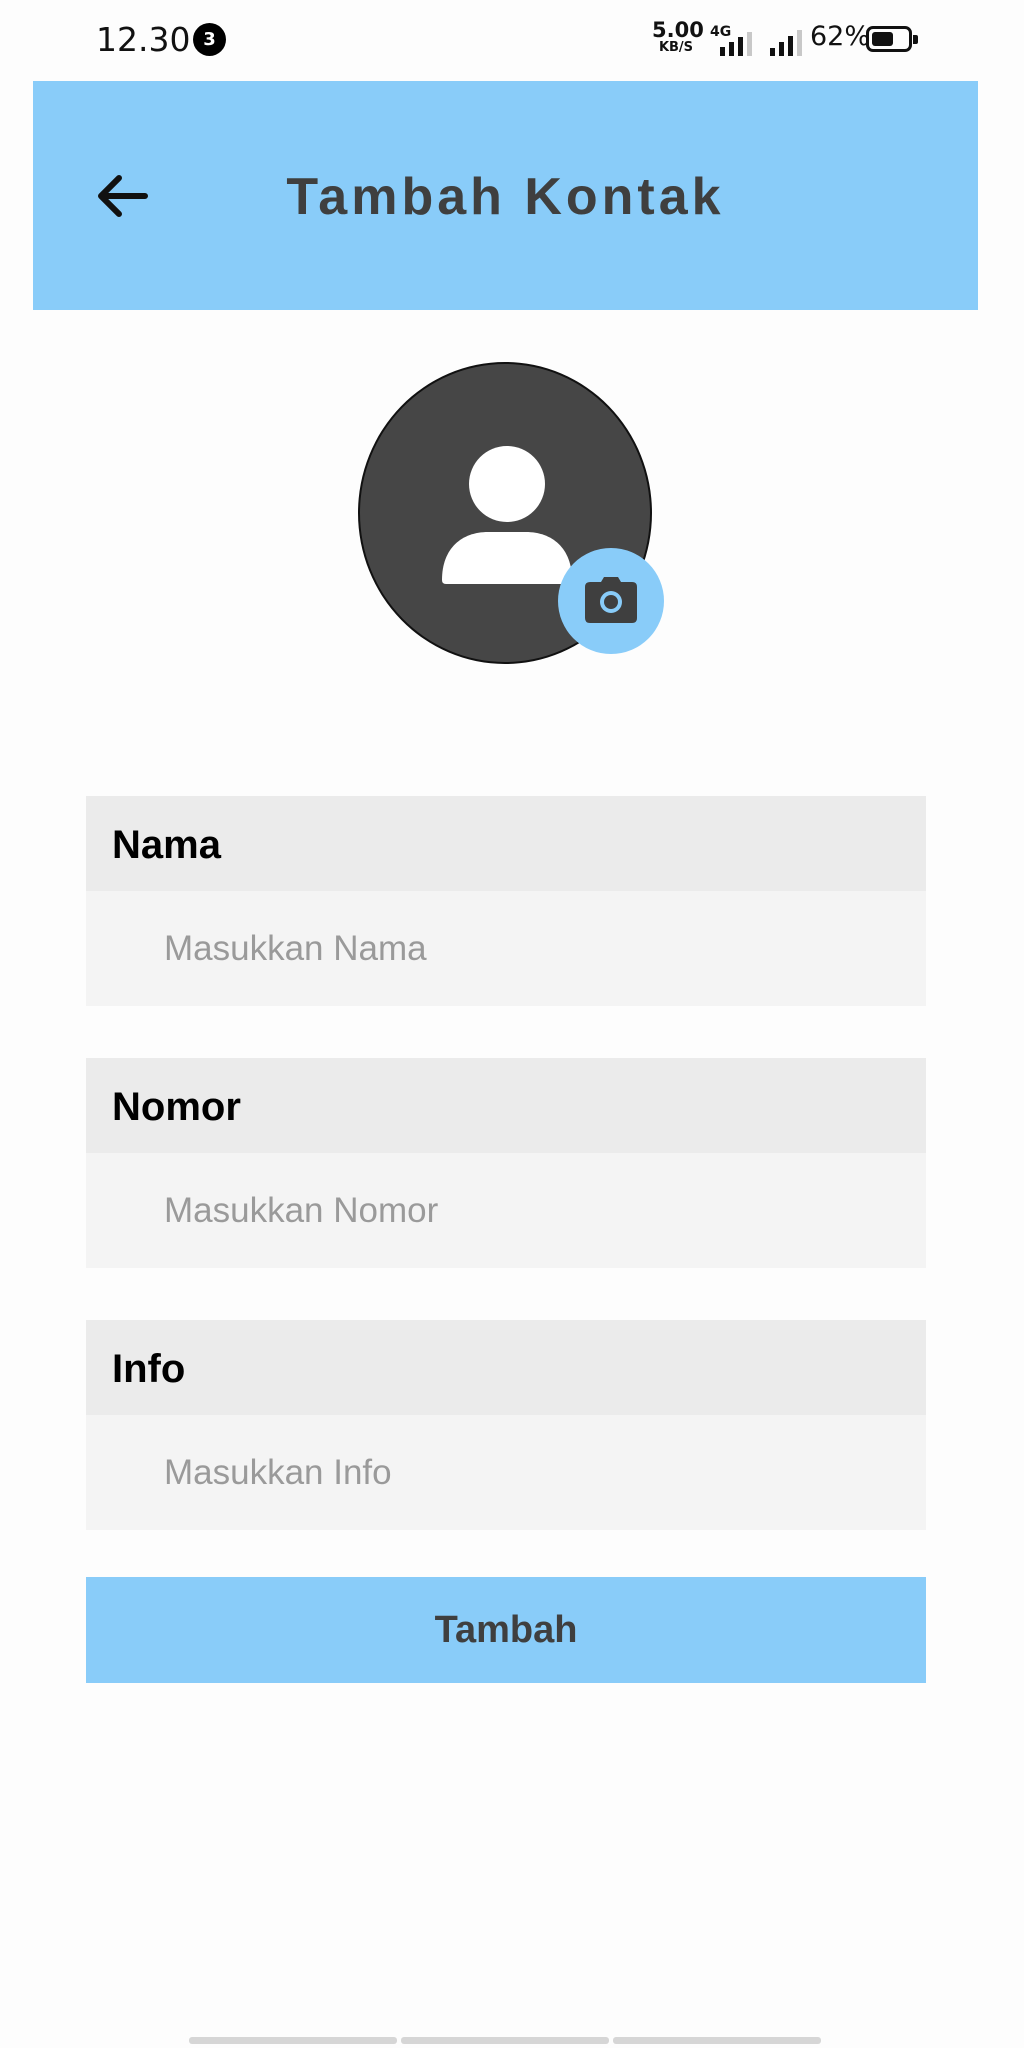 The image size is (1024, 2048). I want to click on name-field-label: Nama, so click(506, 843).